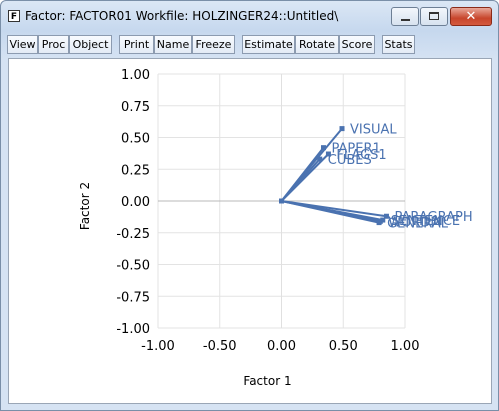  I want to click on stats-button: Stats, so click(398, 44).